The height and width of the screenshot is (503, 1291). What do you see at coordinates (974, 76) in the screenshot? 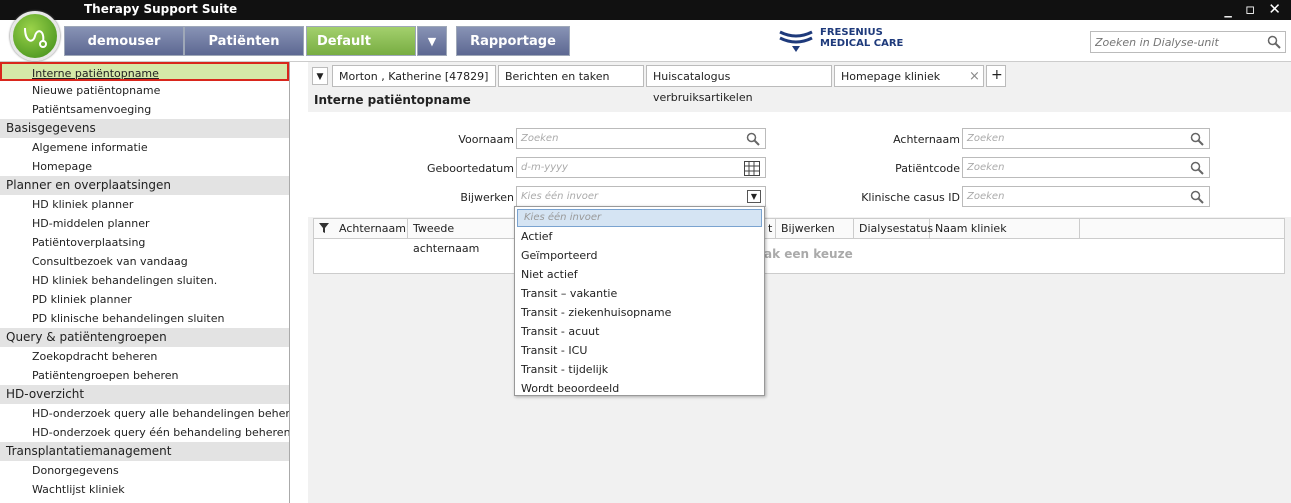
I see `close-tab-icon: ×` at bounding box center [974, 76].